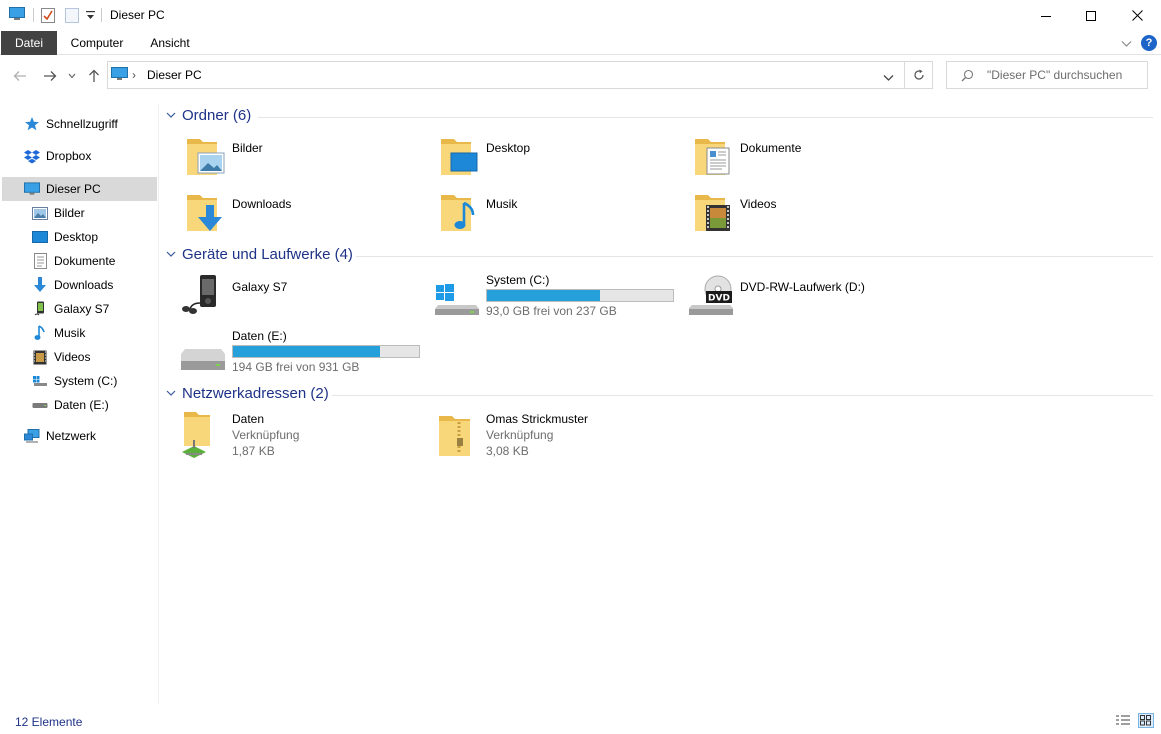 The height and width of the screenshot is (734, 1161). I want to click on status-bar: 12 Elemente, so click(580, 721).